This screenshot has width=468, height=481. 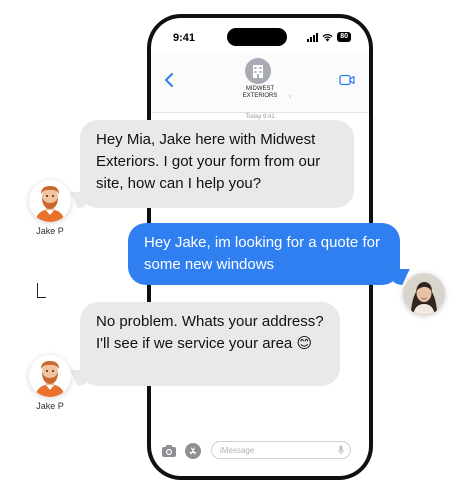 I want to click on building-icon, so click(x=258, y=71).